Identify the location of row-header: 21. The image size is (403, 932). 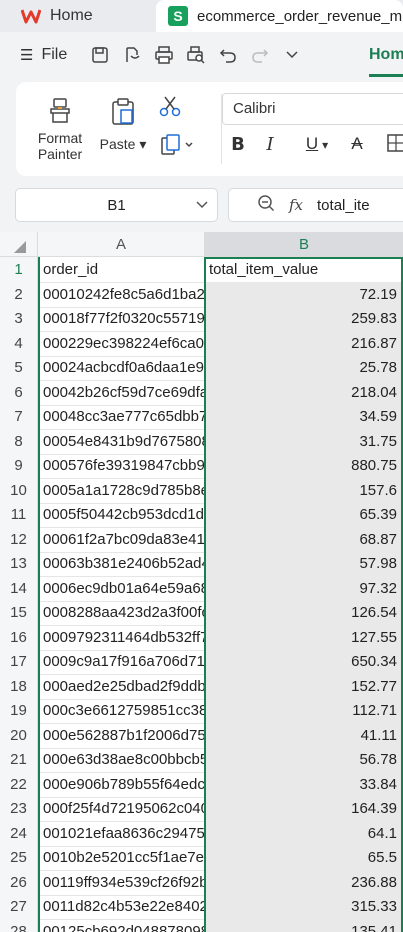
(19, 760).